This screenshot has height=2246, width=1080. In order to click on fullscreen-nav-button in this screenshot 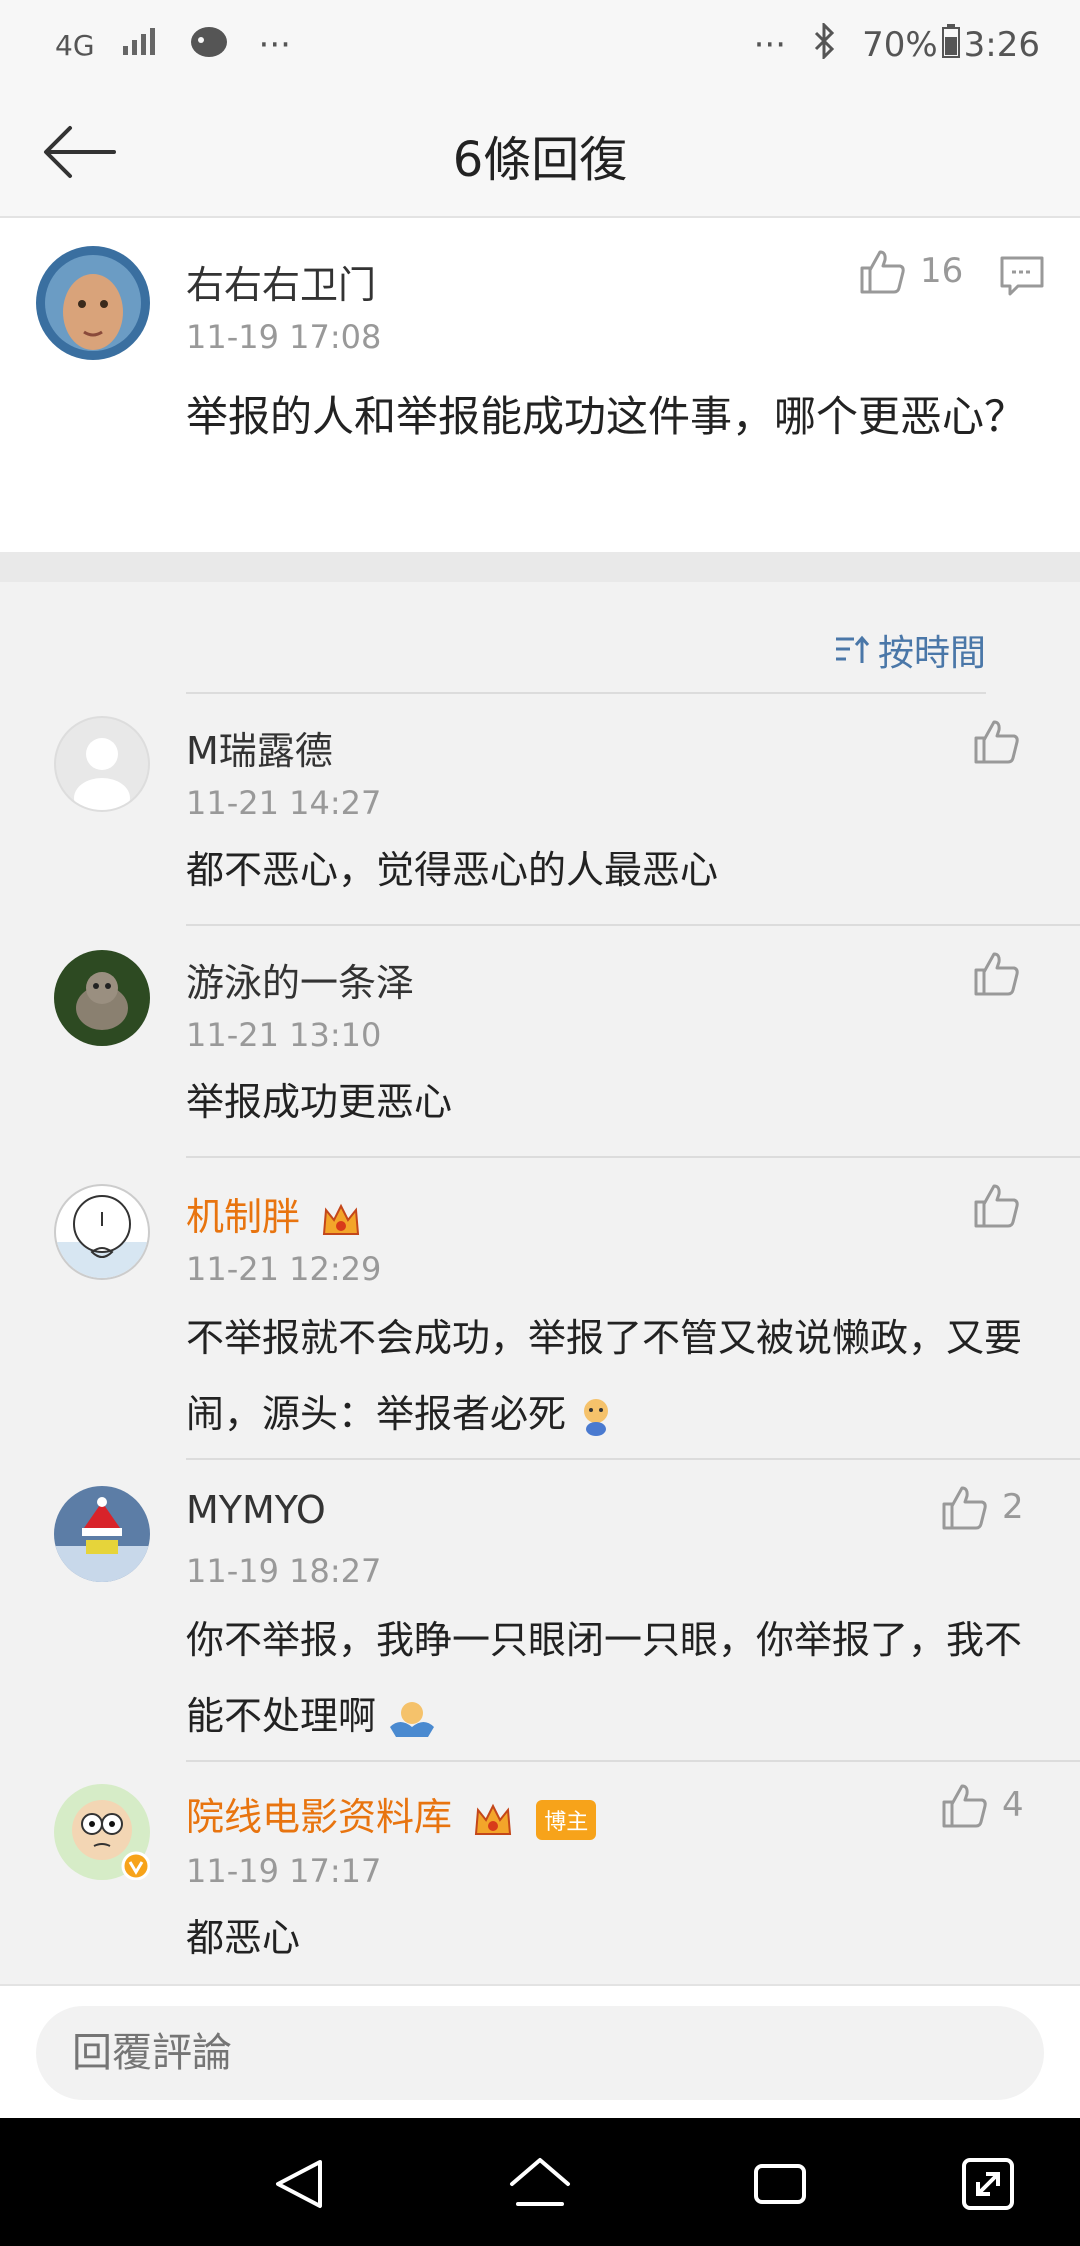, I will do `click(988, 2184)`.